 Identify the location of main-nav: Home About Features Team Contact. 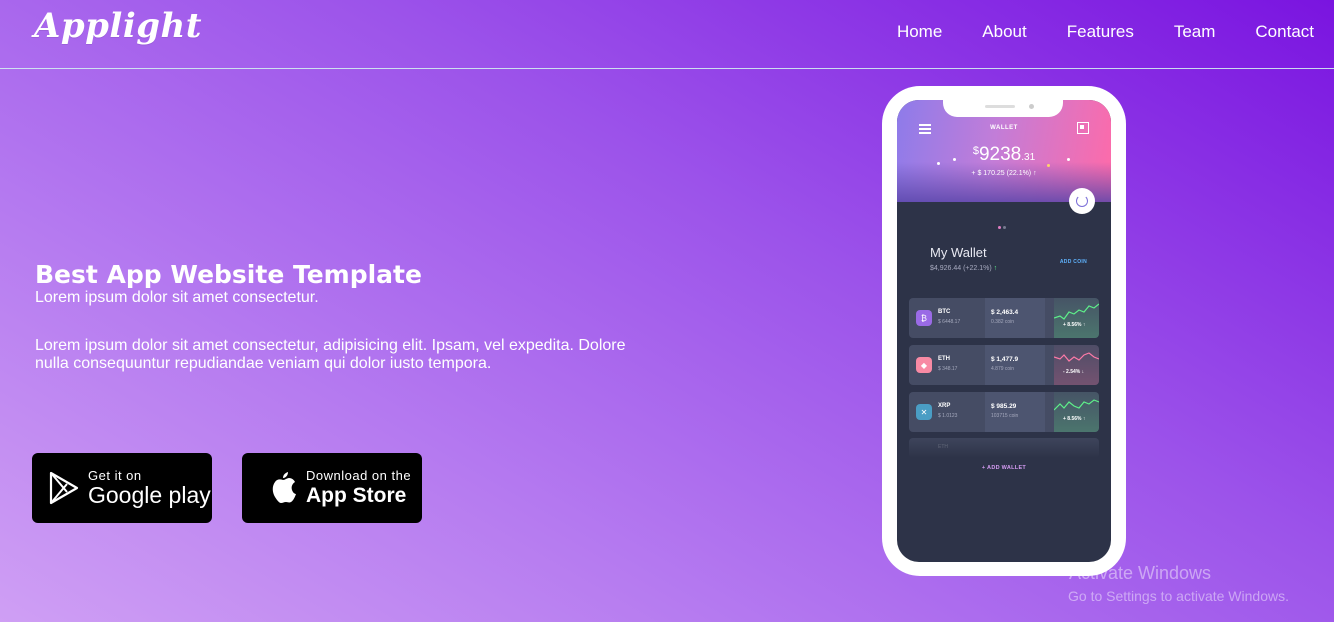
(1085, 32).